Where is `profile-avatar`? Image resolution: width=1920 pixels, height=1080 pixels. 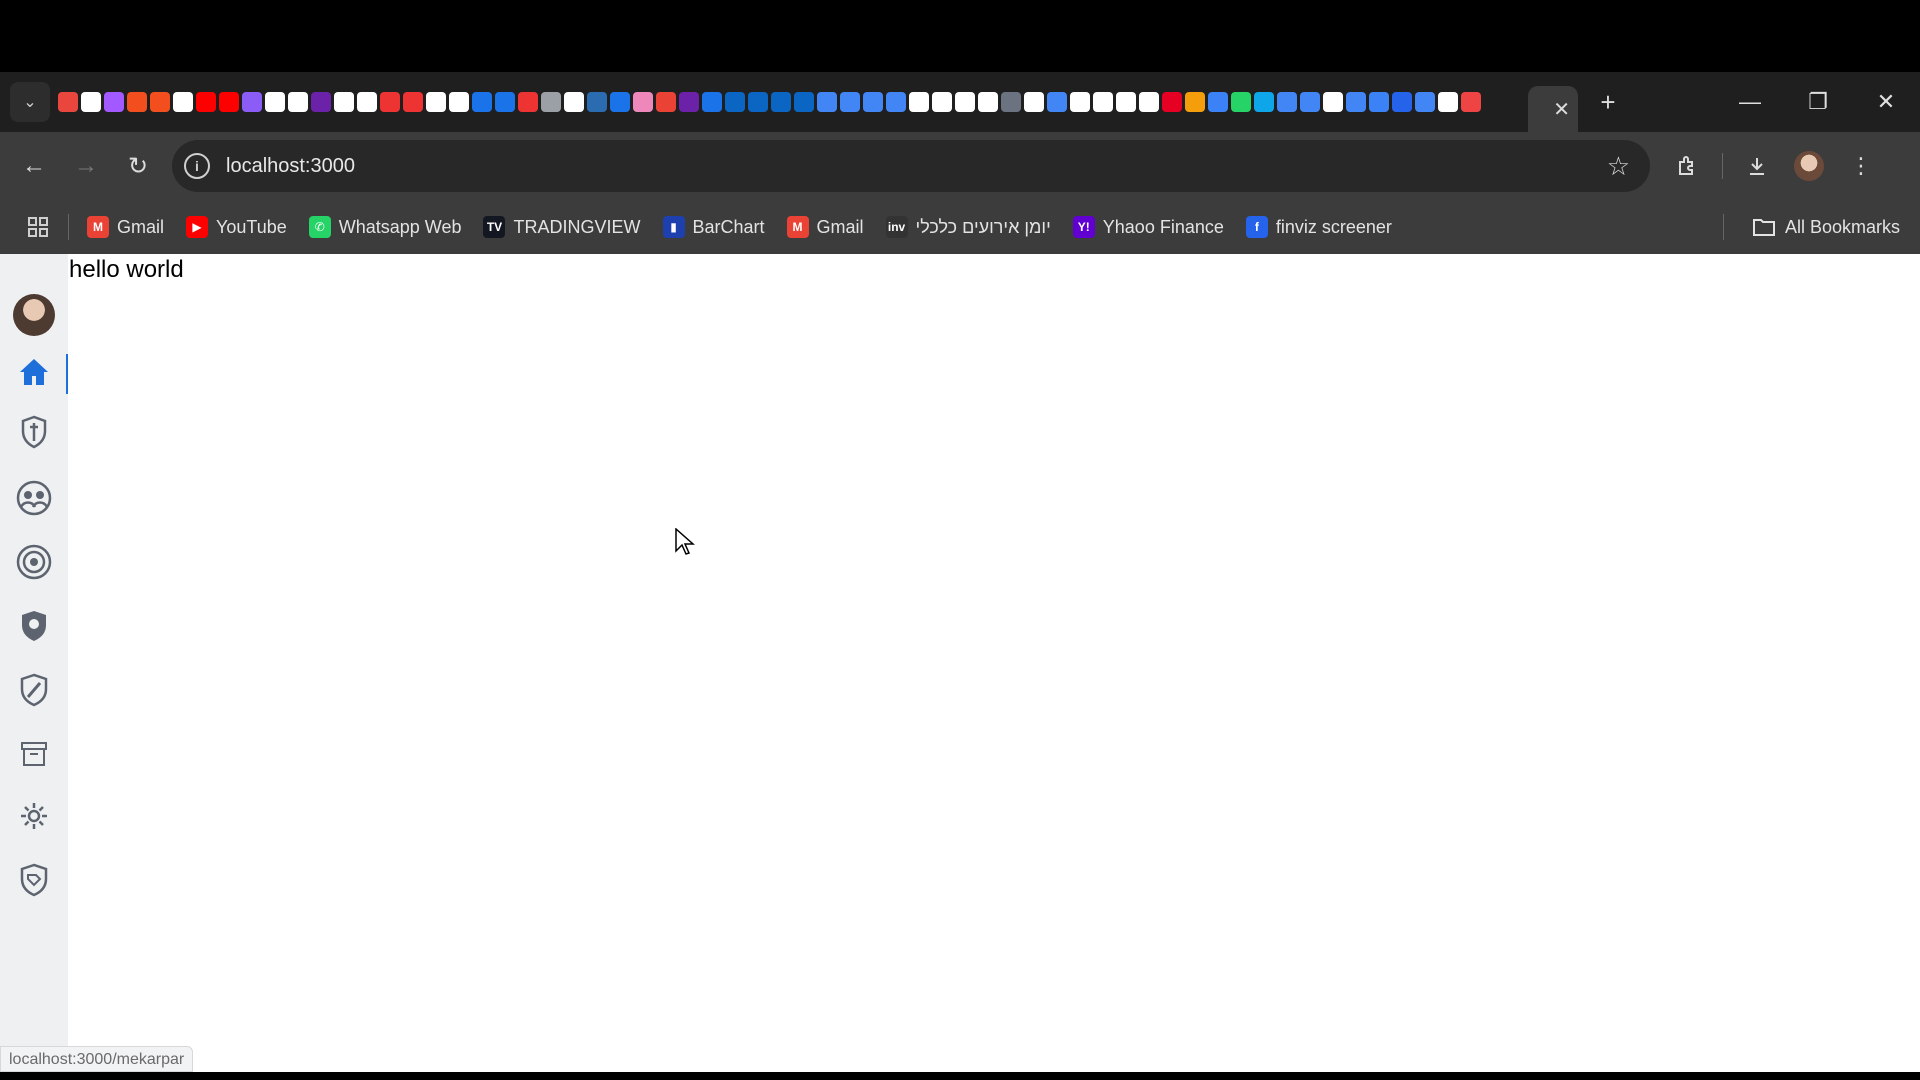 profile-avatar is located at coordinates (1809, 166).